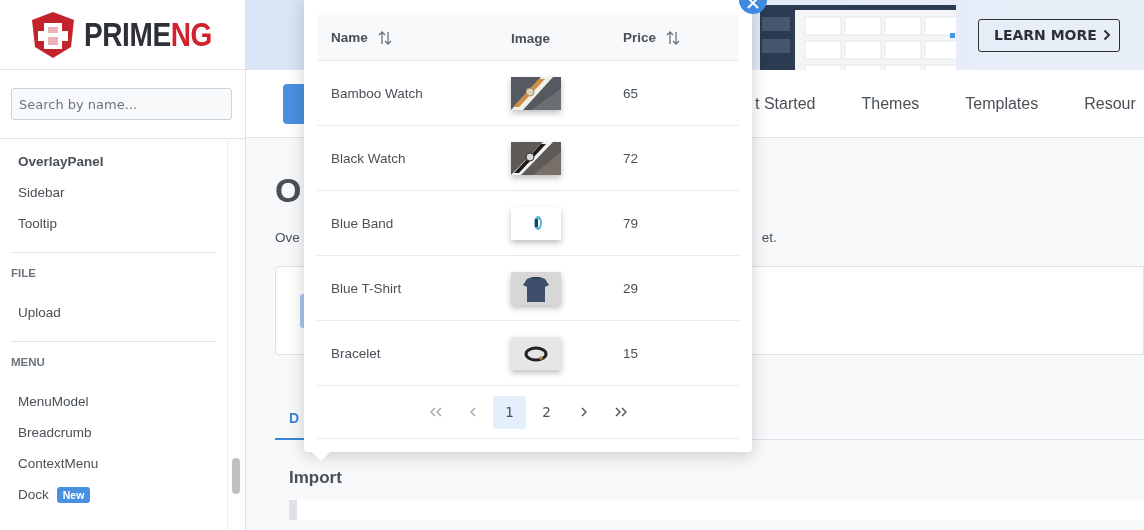 The width and height of the screenshot is (1144, 530). What do you see at coordinates (316, 478) in the screenshot?
I see `section-heading: Import` at bounding box center [316, 478].